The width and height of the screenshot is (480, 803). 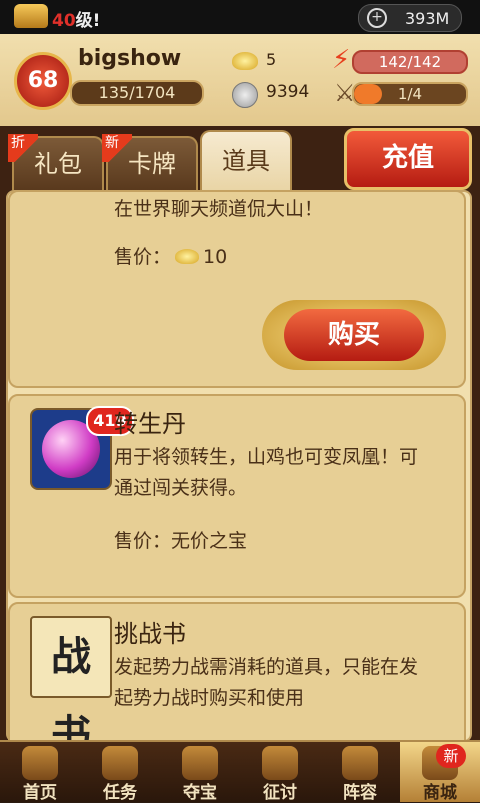 I want to click on item-description: 发起势力战需消耗的道具，只能在发起势力战时购买和使用, so click(x=266, y=682).